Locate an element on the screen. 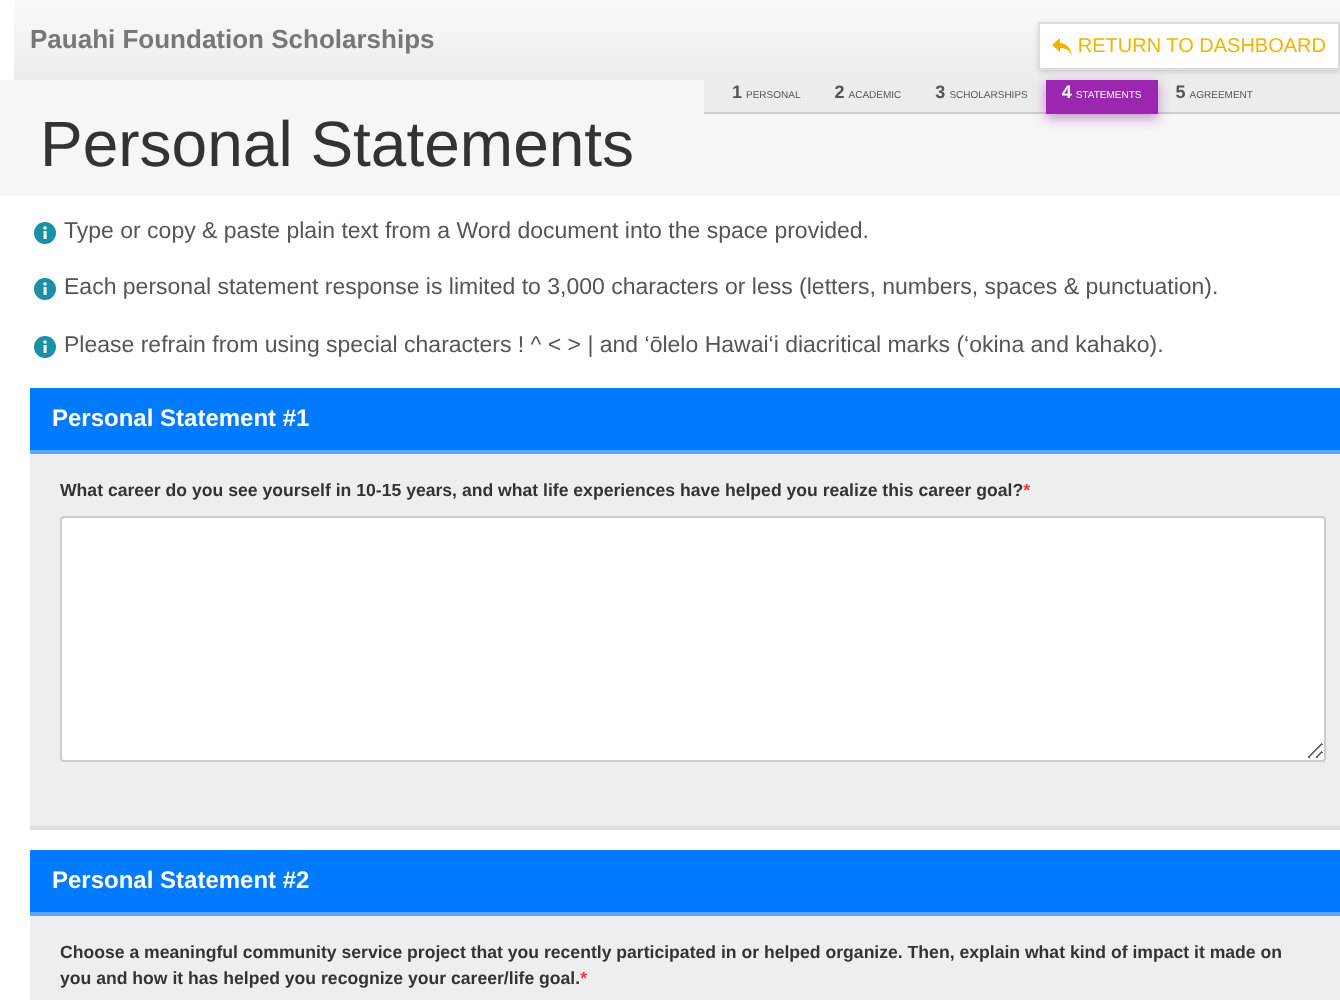 The height and width of the screenshot is (1000, 1340). panel-header: Personal Statement #2 is located at coordinates (685, 882).